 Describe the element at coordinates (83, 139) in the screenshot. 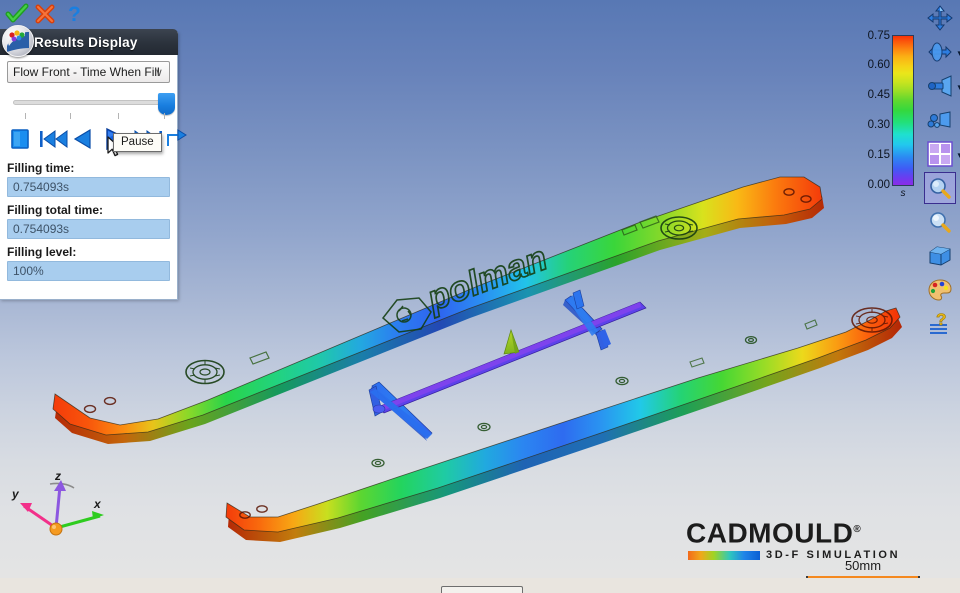

I see `previous-frame-button` at that location.